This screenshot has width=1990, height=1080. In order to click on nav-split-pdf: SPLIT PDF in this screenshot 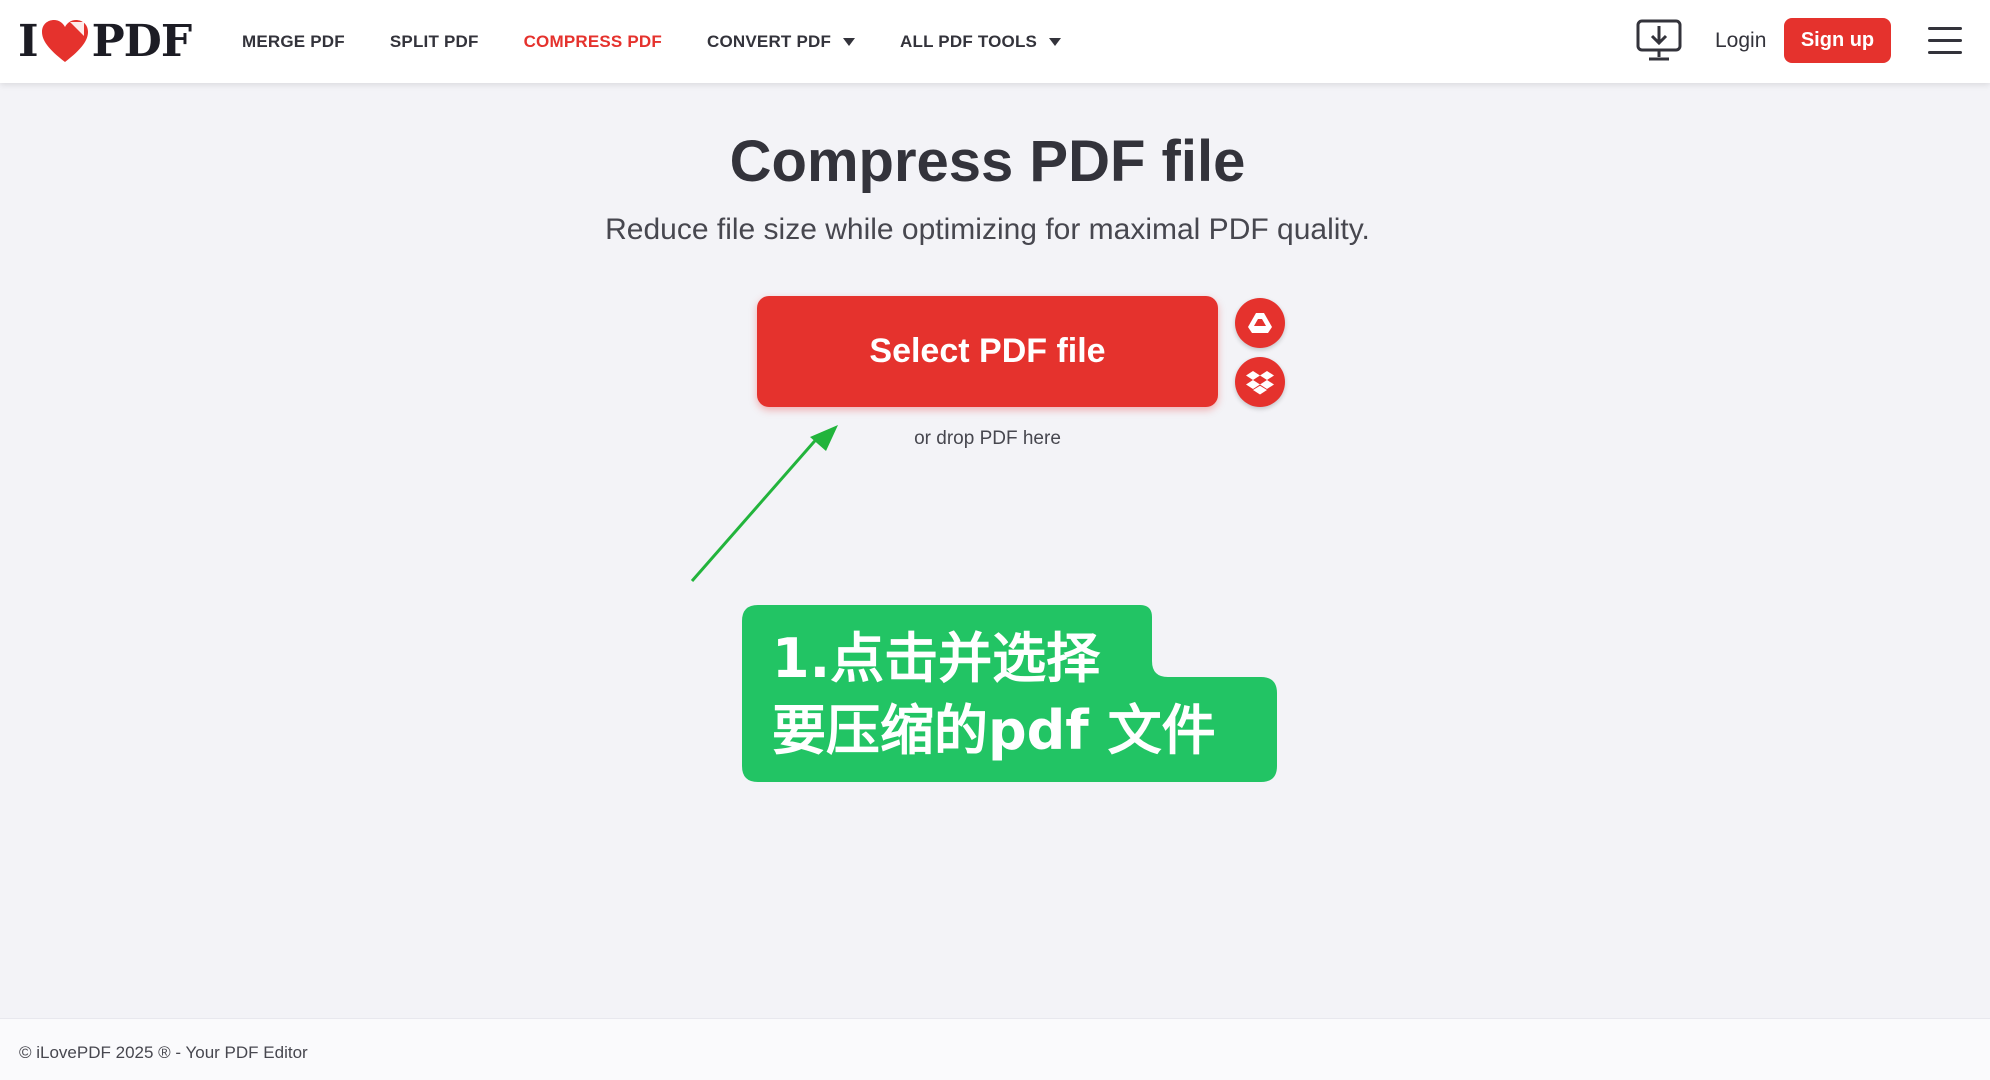, I will do `click(434, 42)`.